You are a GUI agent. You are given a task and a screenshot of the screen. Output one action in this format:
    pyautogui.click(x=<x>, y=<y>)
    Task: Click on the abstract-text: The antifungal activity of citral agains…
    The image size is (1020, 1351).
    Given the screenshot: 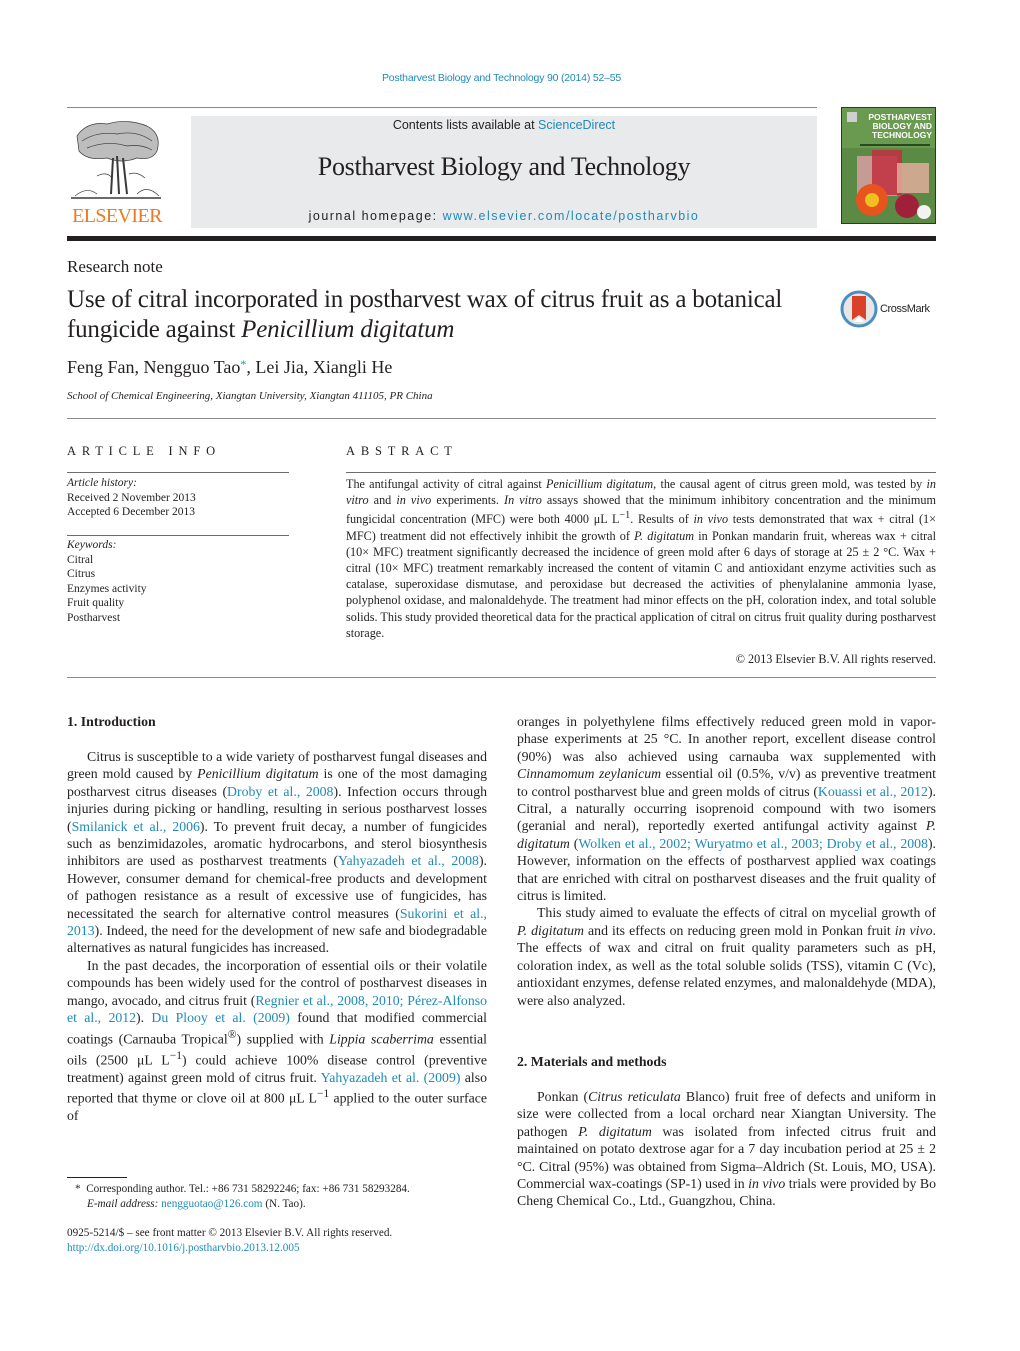 What is the action you would take?
    pyautogui.click(x=641, y=558)
    